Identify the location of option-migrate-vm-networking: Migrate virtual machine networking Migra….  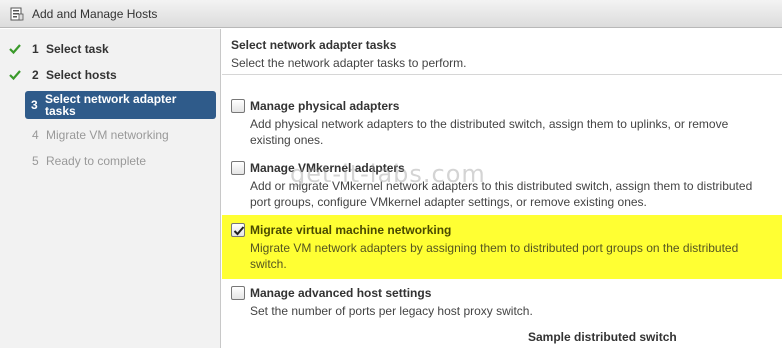
(502, 247).